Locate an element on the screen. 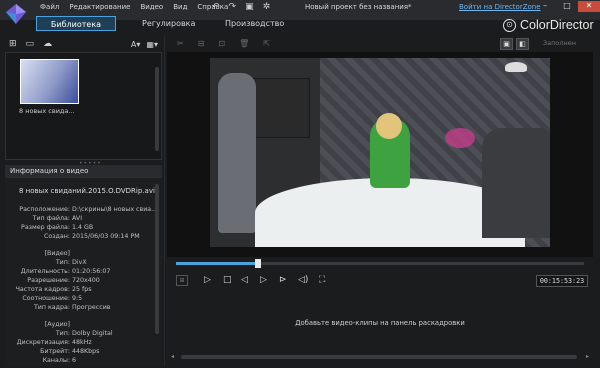  tab-adjust: Регулировка is located at coordinates (168, 23).